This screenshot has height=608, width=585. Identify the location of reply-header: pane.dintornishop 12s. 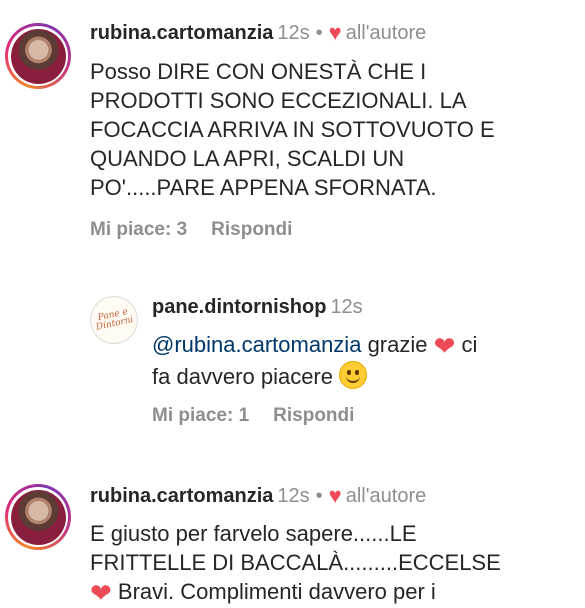
(257, 307).